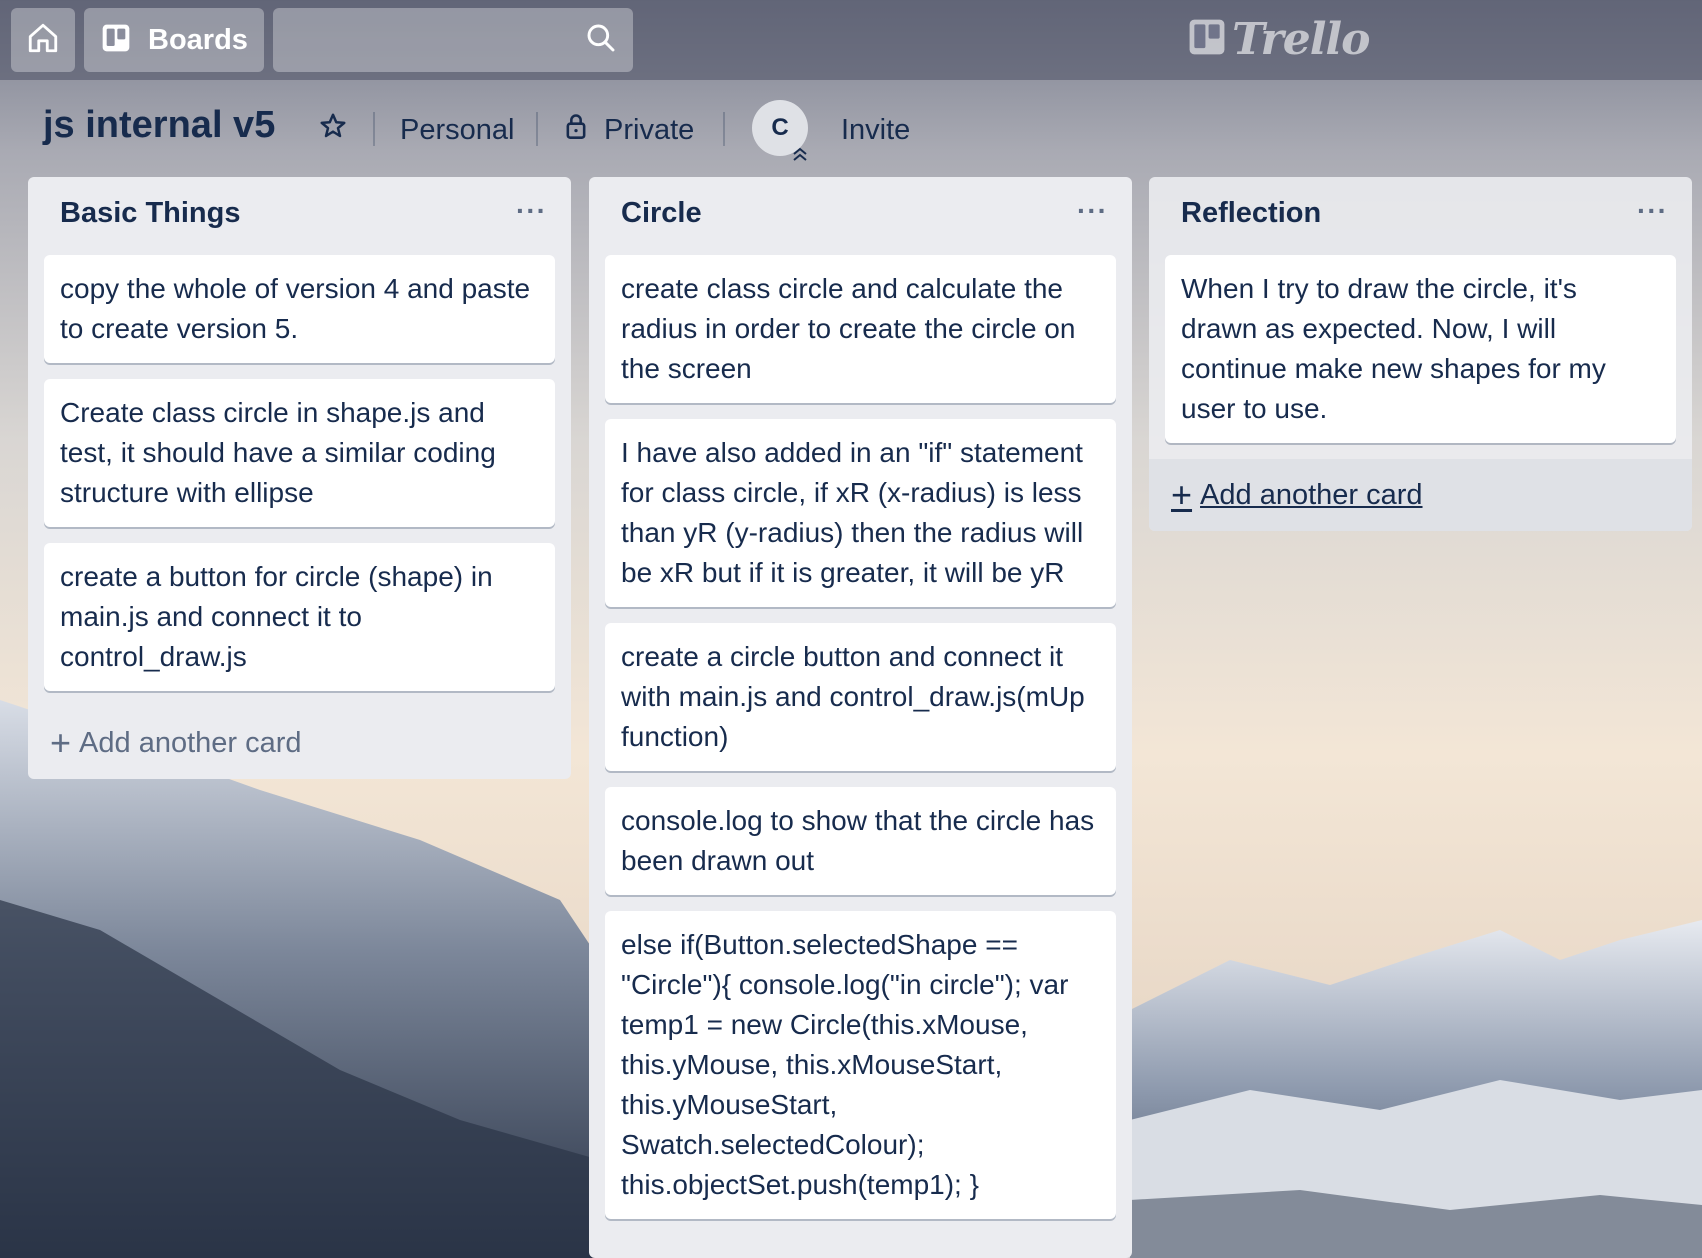 This screenshot has width=1702, height=1258. I want to click on home-button, so click(43, 40).